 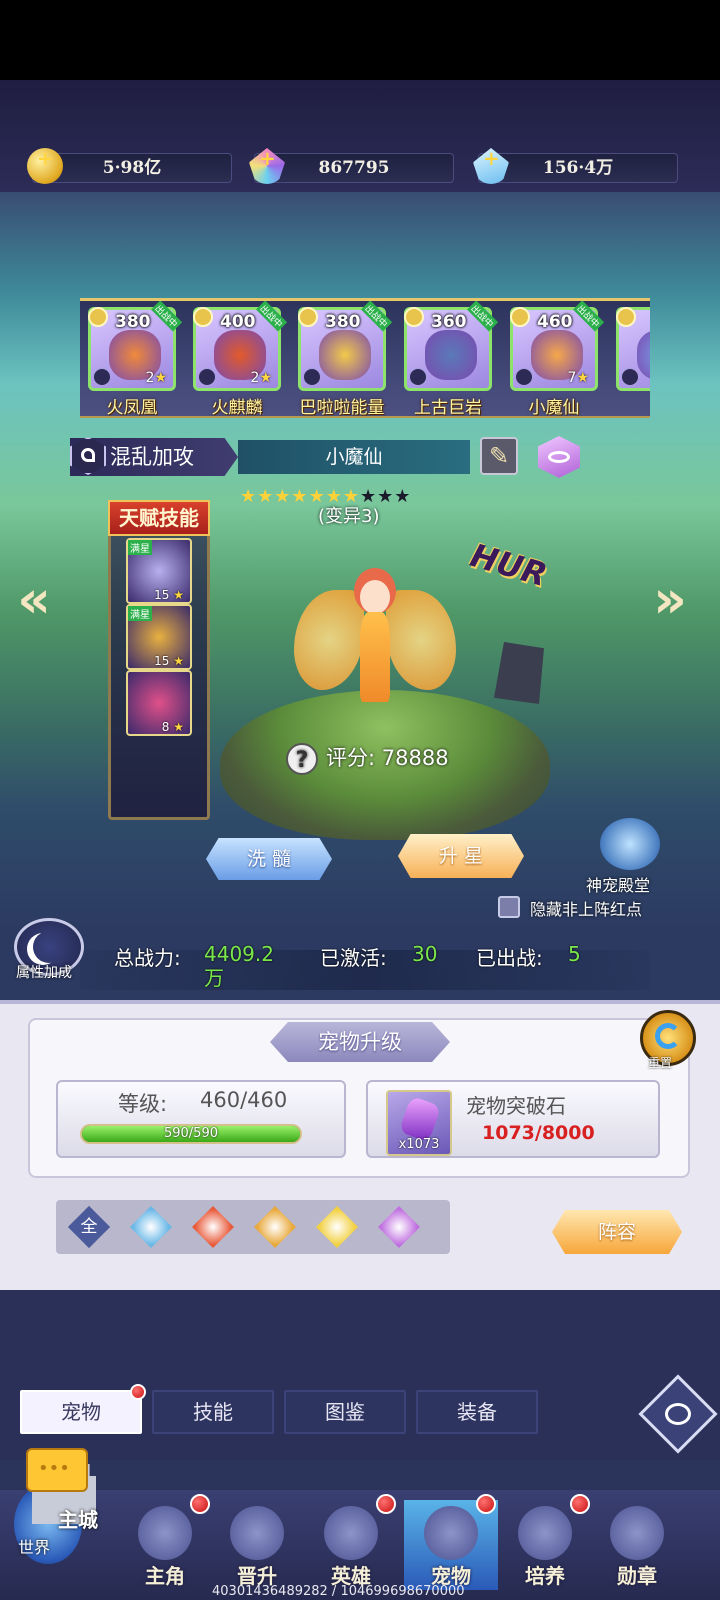 What do you see at coordinates (351, 1542) in the screenshot?
I see `nav-item: 英雄` at bounding box center [351, 1542].